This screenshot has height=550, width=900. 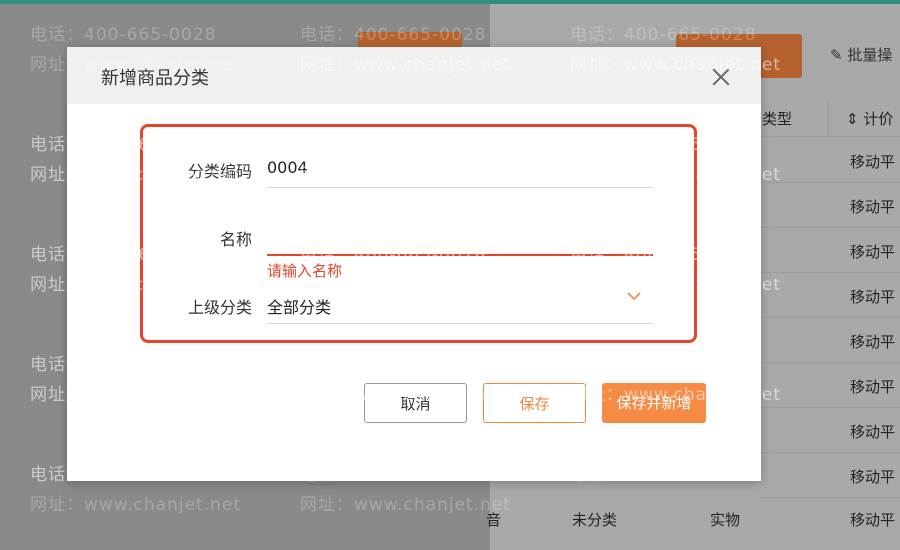 What do you see at coordinates (219, 307) in the screenshot?
I see `parent-label: 上级分类` at bounding box center [219, 307].